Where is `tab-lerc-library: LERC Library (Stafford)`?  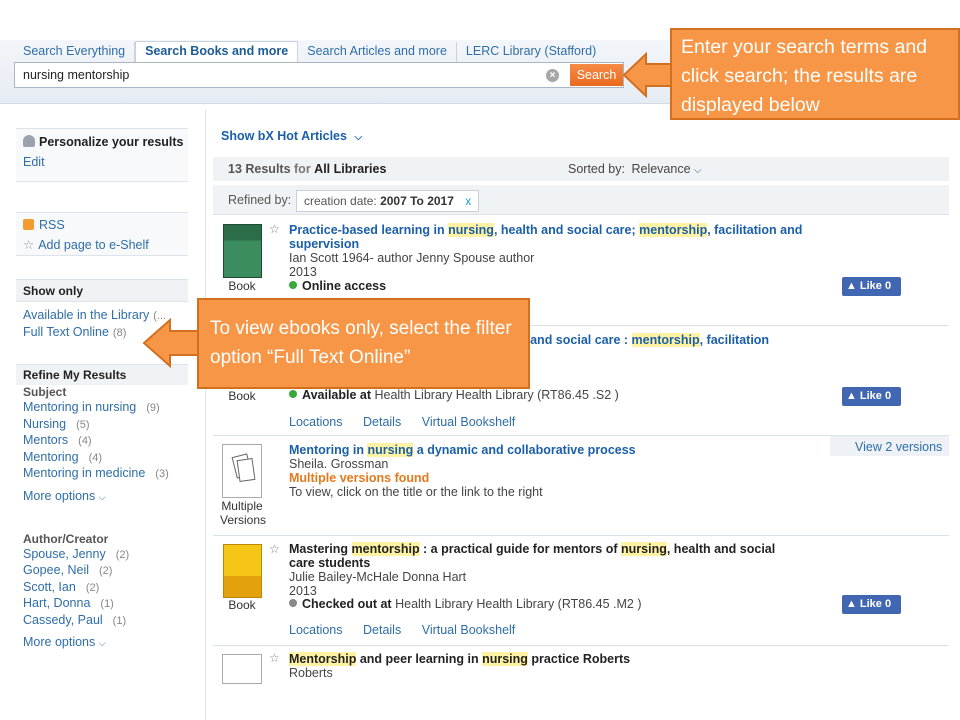
tab-lerc-library: LERC Library (Stafford) is located at coordinates (531, 52).